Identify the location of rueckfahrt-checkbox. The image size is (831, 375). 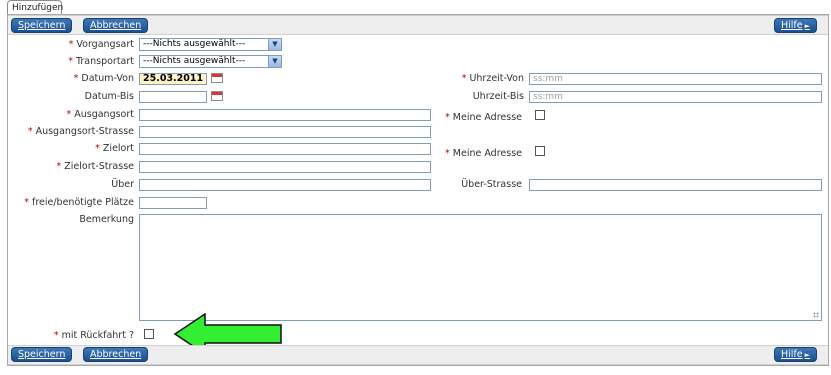
(149, 334).